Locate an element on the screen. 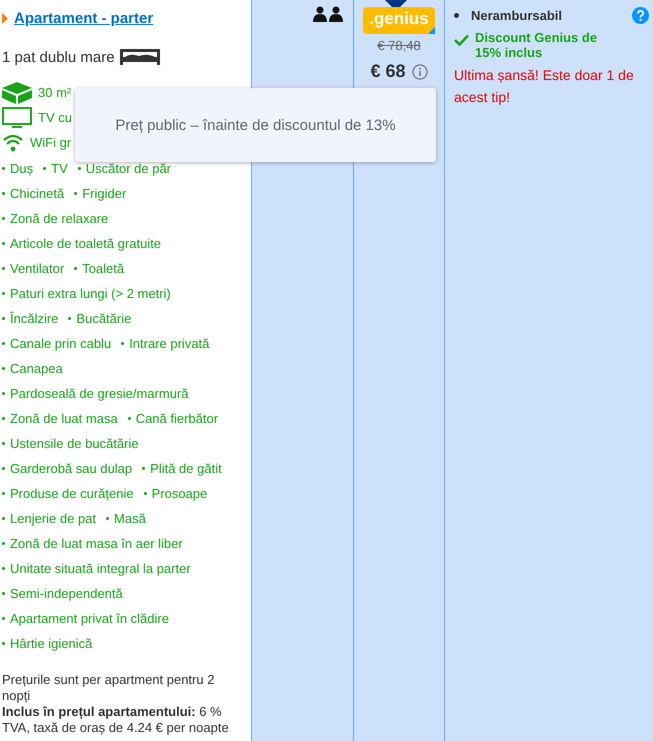 The height and width of the screenshot is (741, 653). facility-text: Frigider is located at coordinates (104, 193).